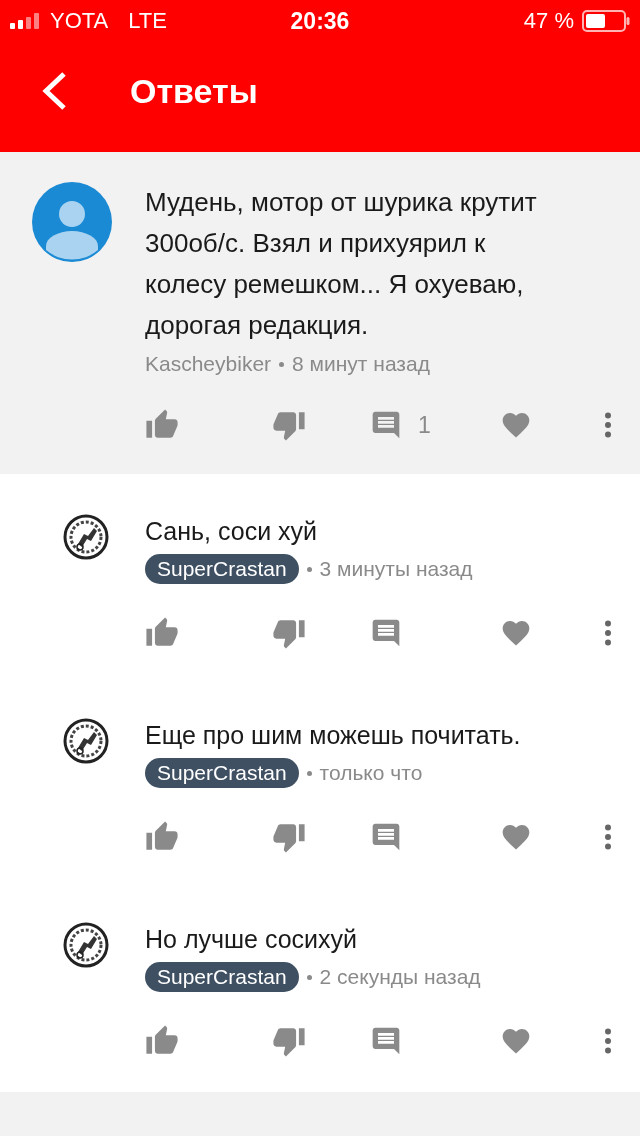 Image resolution: width=640 pixels, height=1136 pixels. What do you see at coordinates (232, 531) in the screenshot?
I see `comment-text: Сань, соси хуй` at bounding box center [232, 531].